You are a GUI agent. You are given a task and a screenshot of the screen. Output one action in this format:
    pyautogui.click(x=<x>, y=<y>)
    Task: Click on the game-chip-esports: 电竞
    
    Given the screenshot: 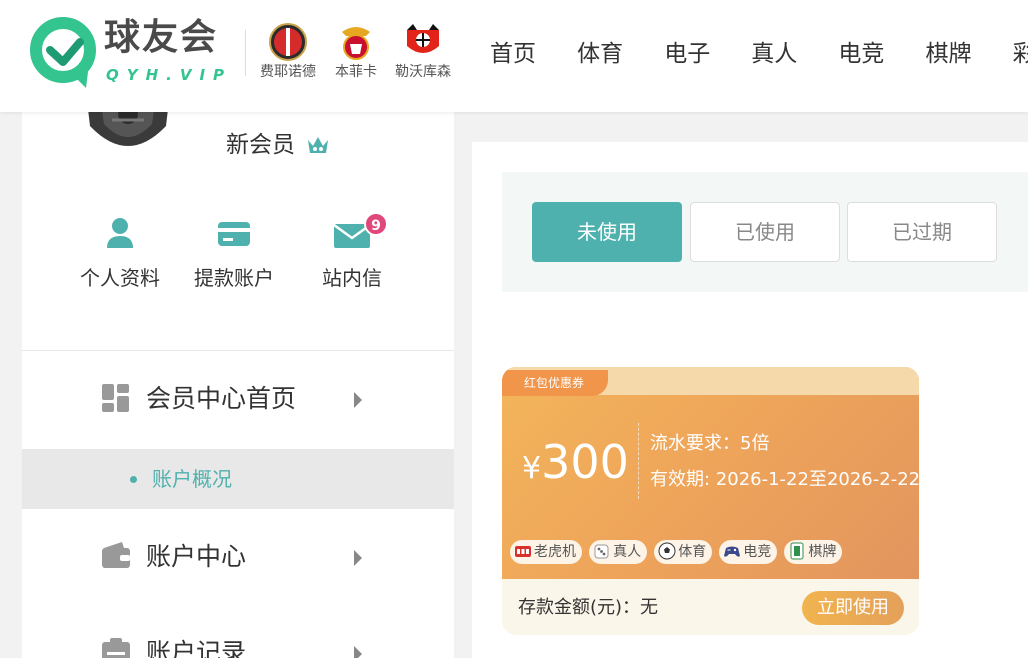 What is the action you would take?
    pyautogui.click(x=748, y=552)
    